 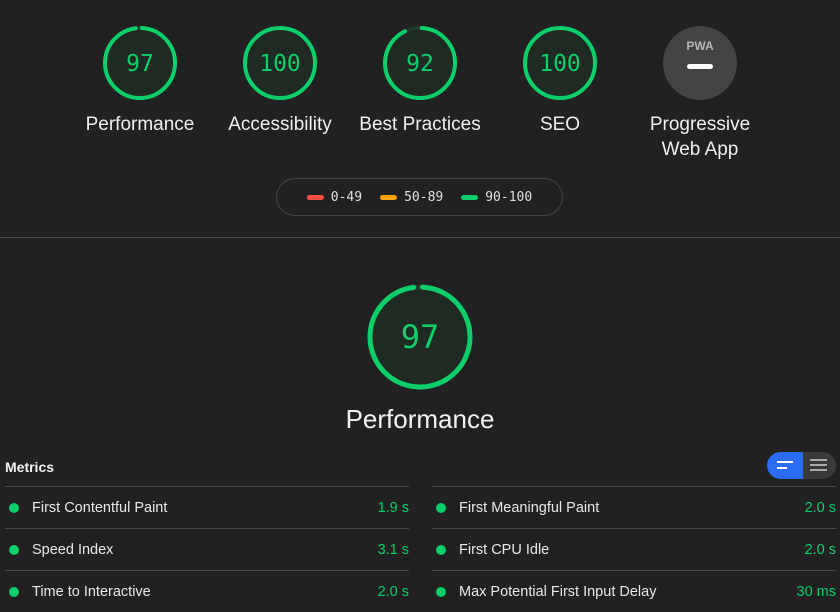 I want to click on gauge-performance: 97 Performance, so click(x=140, y=80).